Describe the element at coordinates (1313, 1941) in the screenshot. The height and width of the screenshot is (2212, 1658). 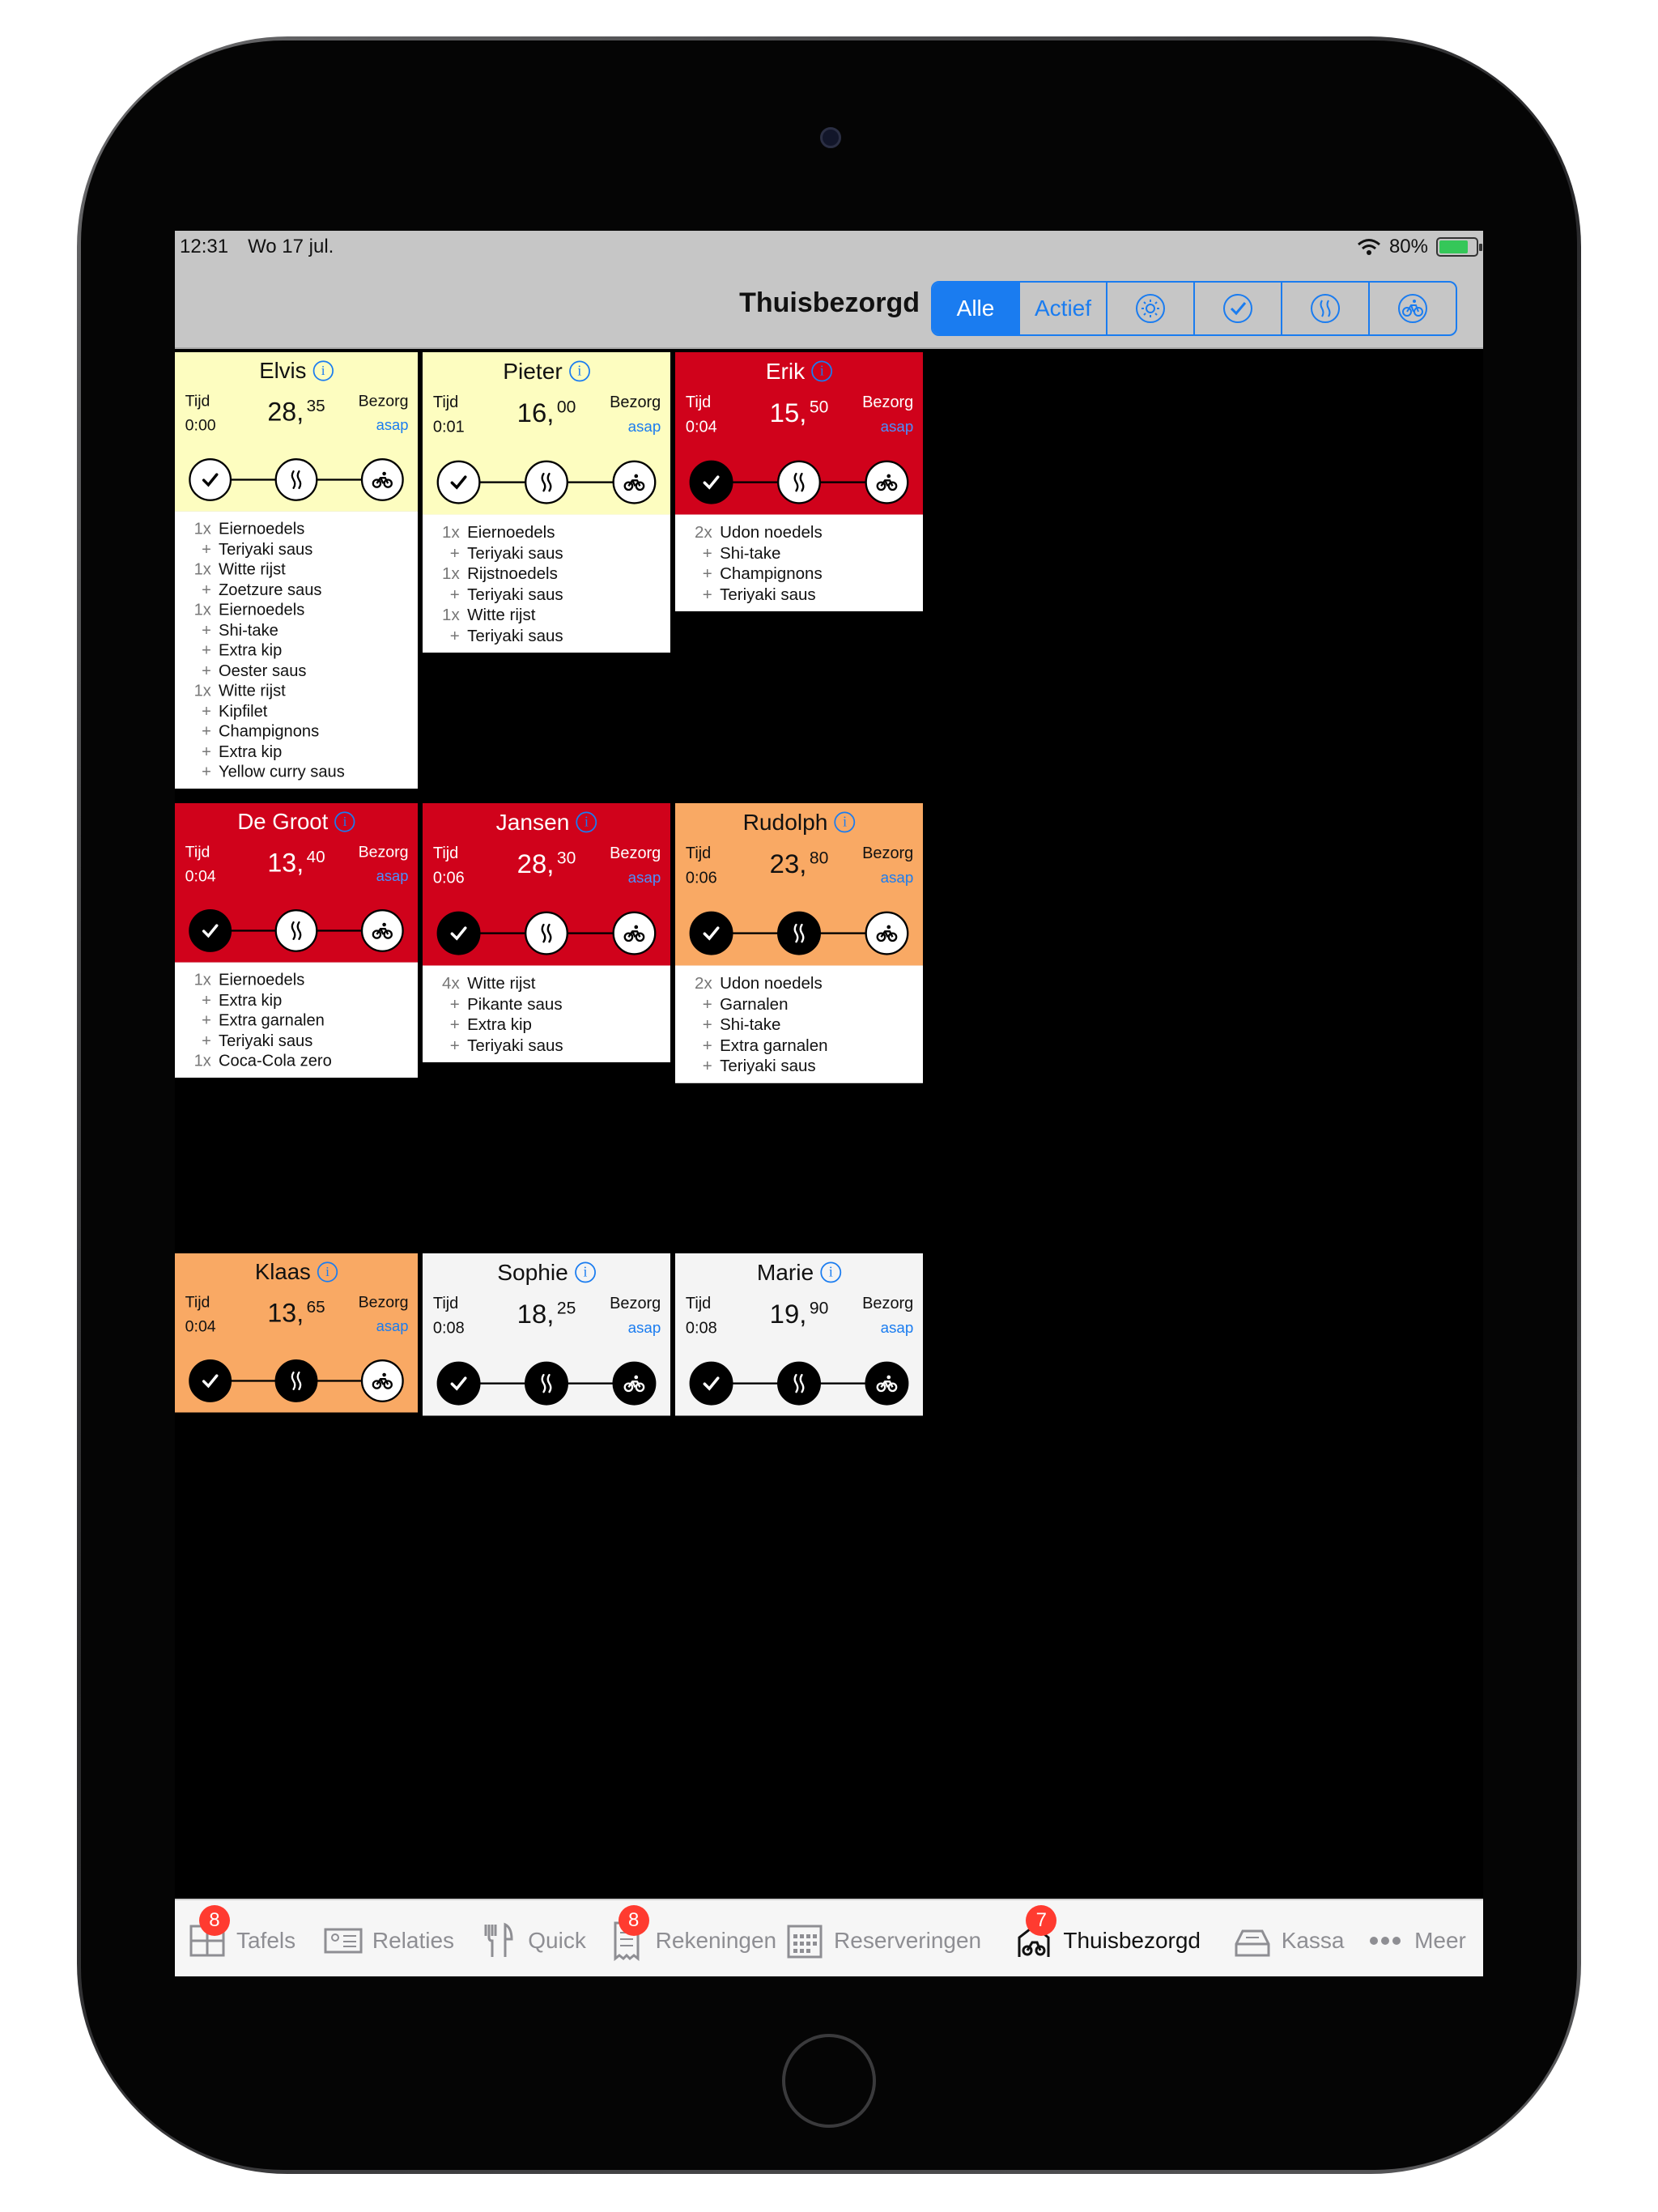
I see `tab-label: Kassa` at that location.